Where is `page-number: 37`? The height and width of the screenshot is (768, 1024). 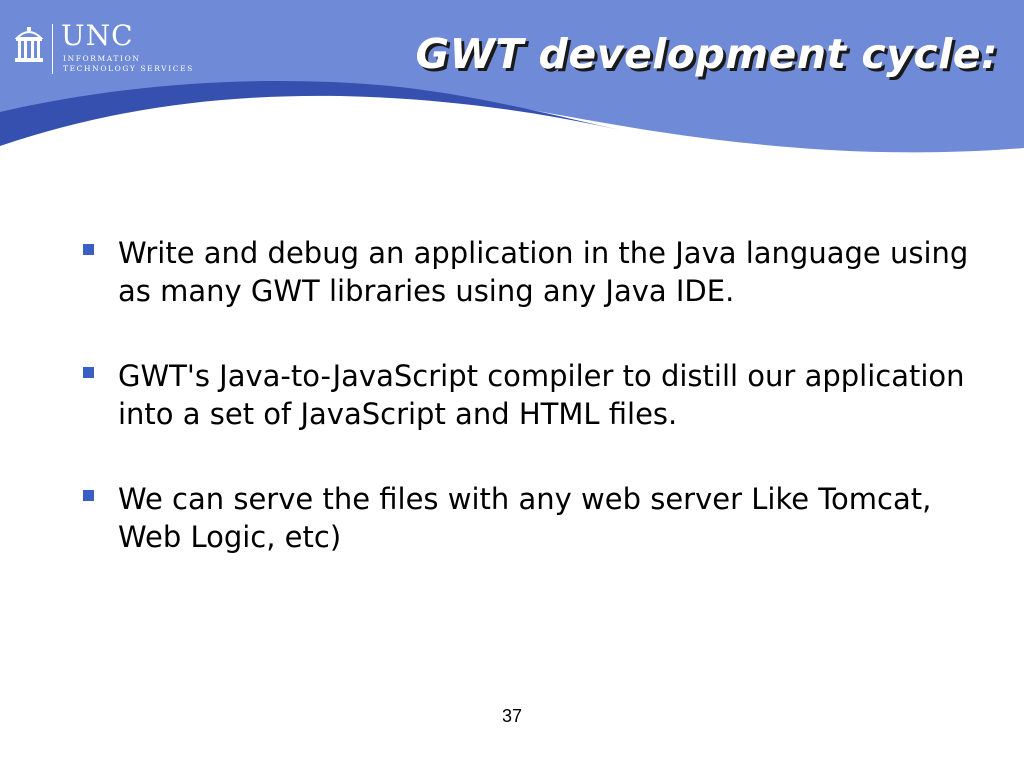 page-number: 37 is located at coordinates (512, 716).